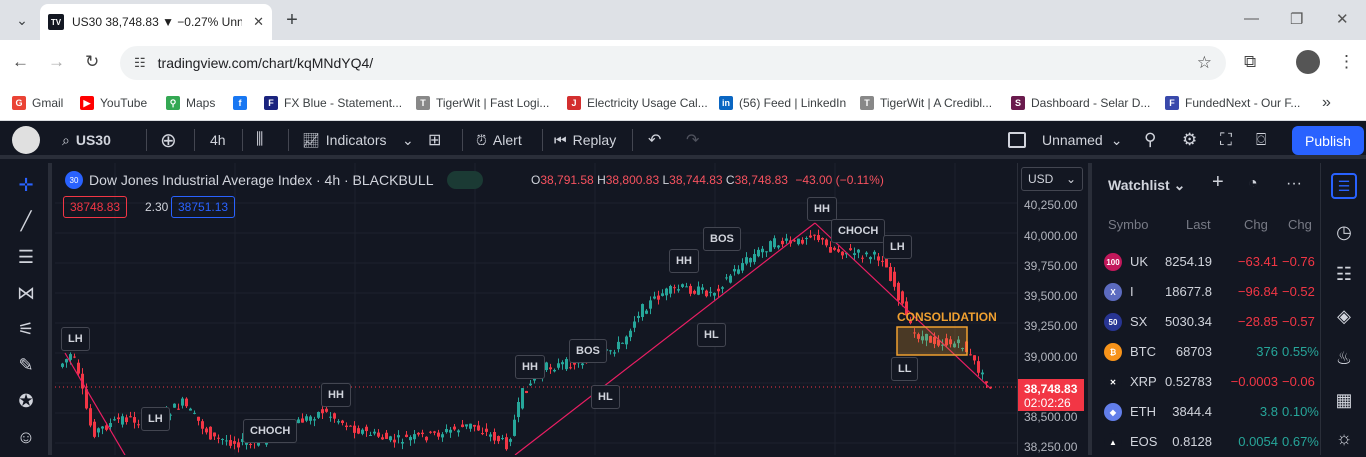  Describe the element at coordinates (140, 63) in the screenshot. I see `site-settings-icon: ☷` at that location.